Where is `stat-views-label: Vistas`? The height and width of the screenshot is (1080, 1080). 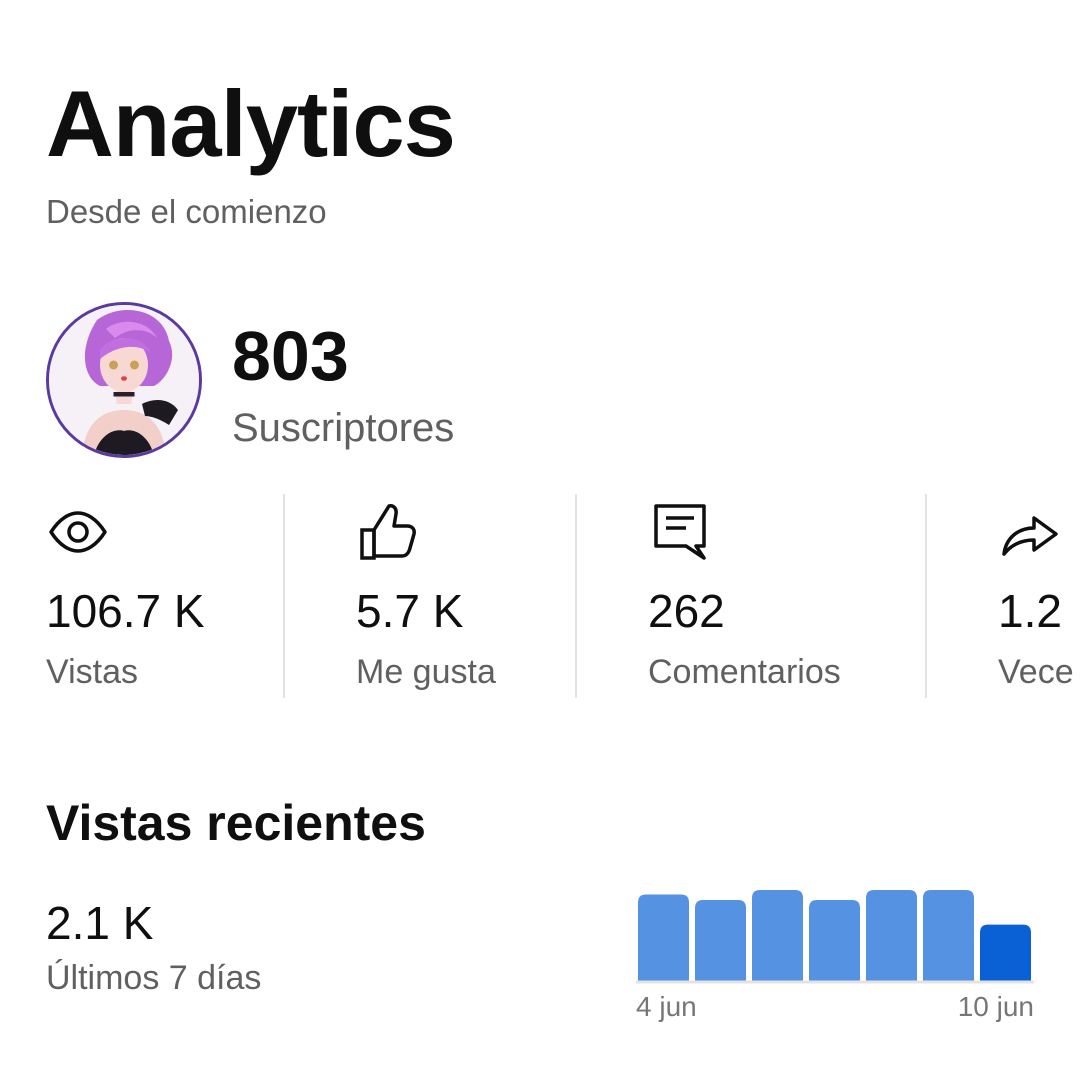
stat-views-label: Vistas is located at coordinates (92, 672).